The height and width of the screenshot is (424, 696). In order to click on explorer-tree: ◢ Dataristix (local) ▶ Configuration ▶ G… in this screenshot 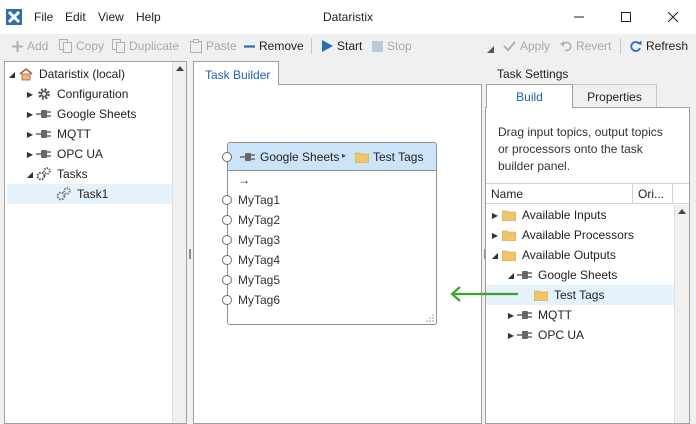, I will do `click(90, 134)`.